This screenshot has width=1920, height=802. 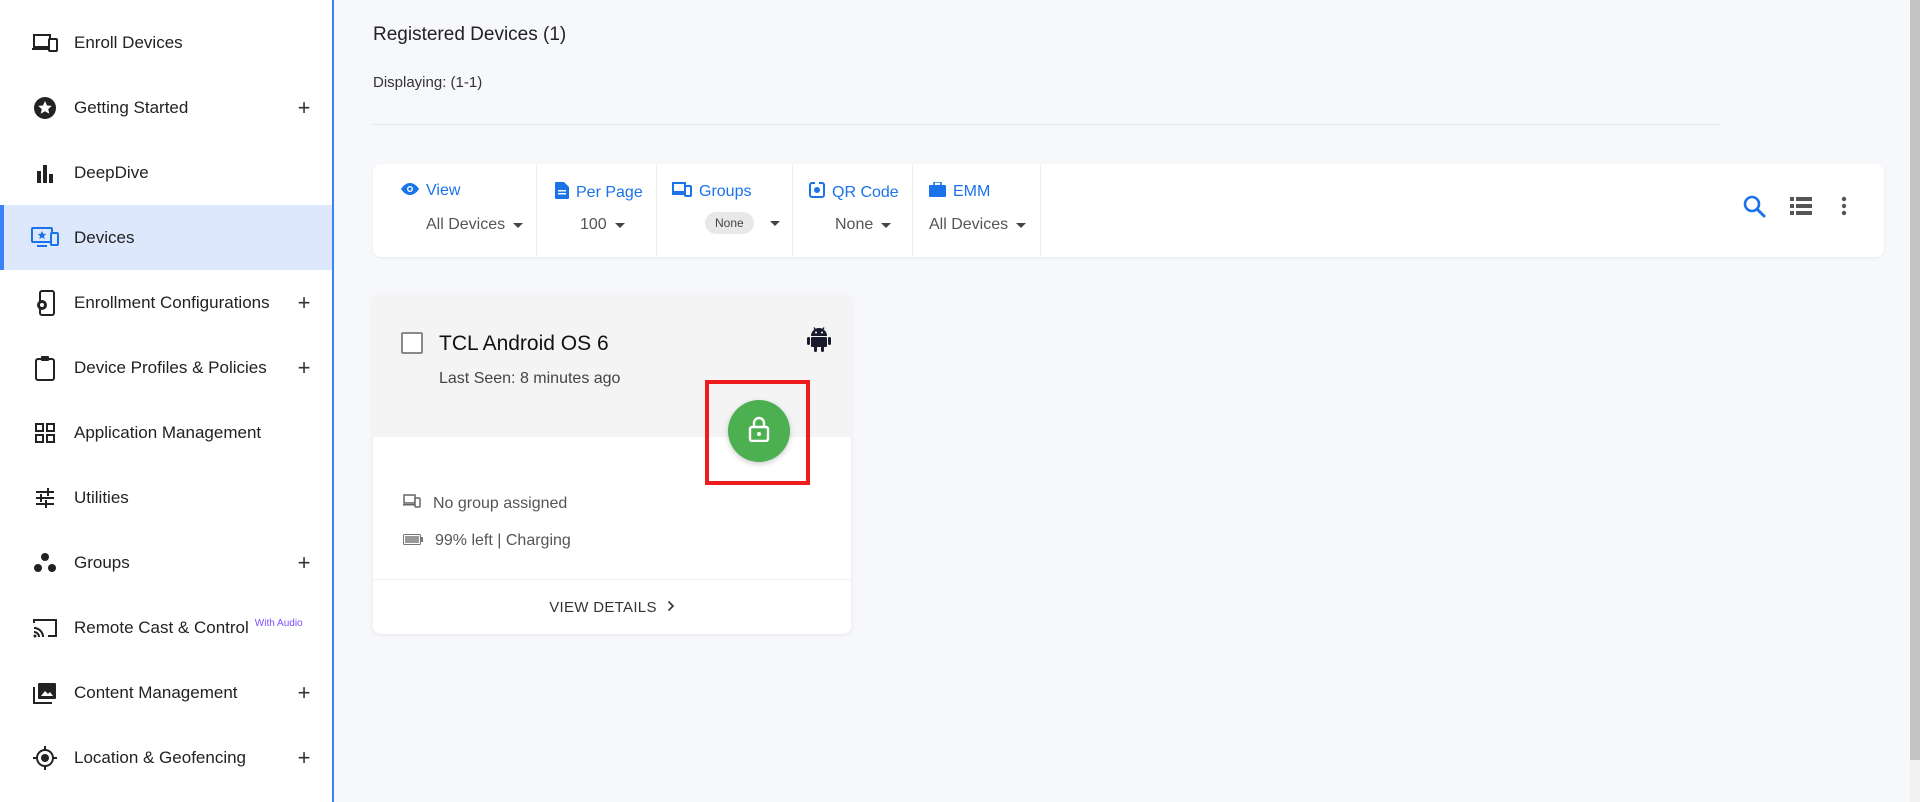 What do you see at coordinates (45, 758) in the screenshot?
I see `location-icon` at bounding box center [45, 758].